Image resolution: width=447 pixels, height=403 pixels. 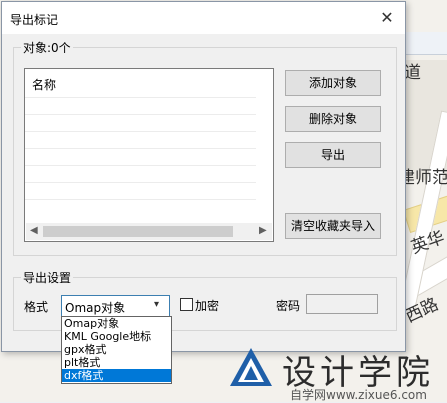 I want to click on delete-object-button: 删除对象, so click(x=333, y=119).